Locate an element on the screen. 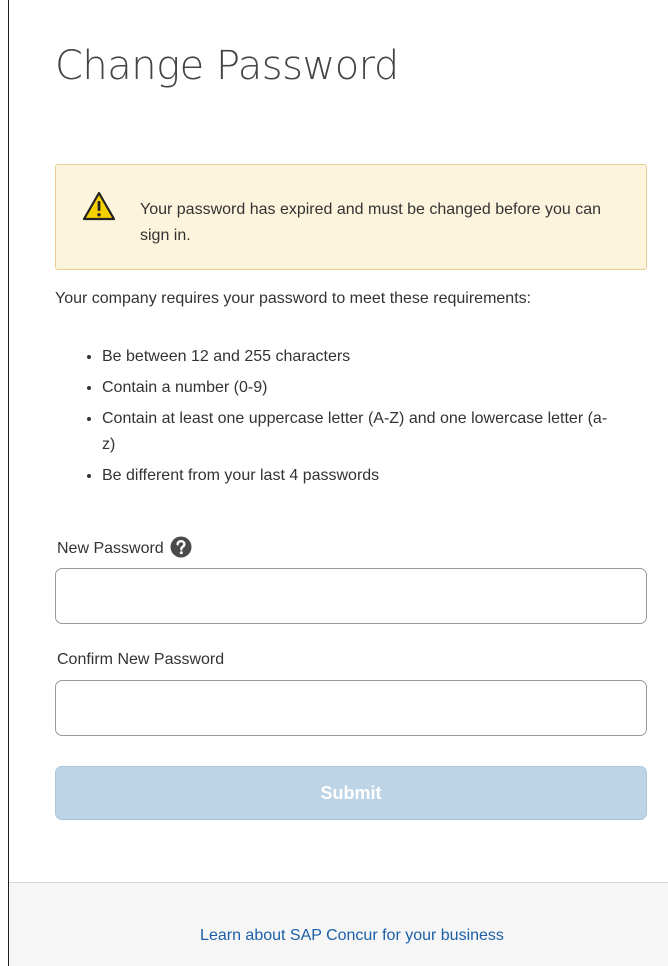  confirm-password-label: Confirm New Password is located at coordinates (141, 659).